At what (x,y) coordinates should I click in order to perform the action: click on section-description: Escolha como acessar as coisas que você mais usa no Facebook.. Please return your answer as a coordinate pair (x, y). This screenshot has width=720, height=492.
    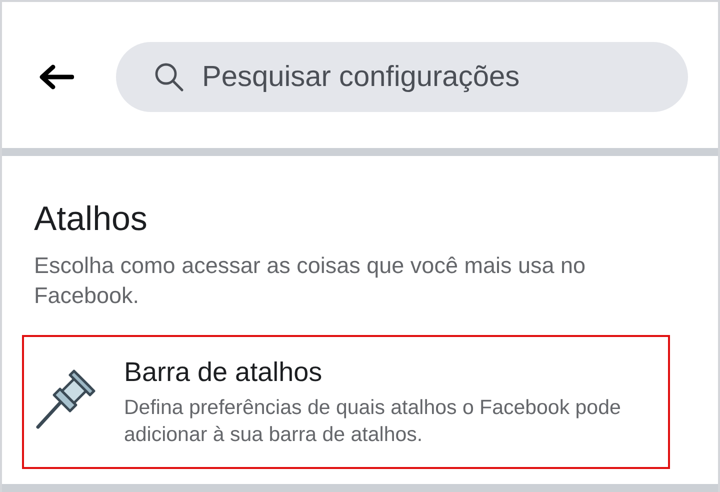
    Looking at the image, I should click on (310, 281).